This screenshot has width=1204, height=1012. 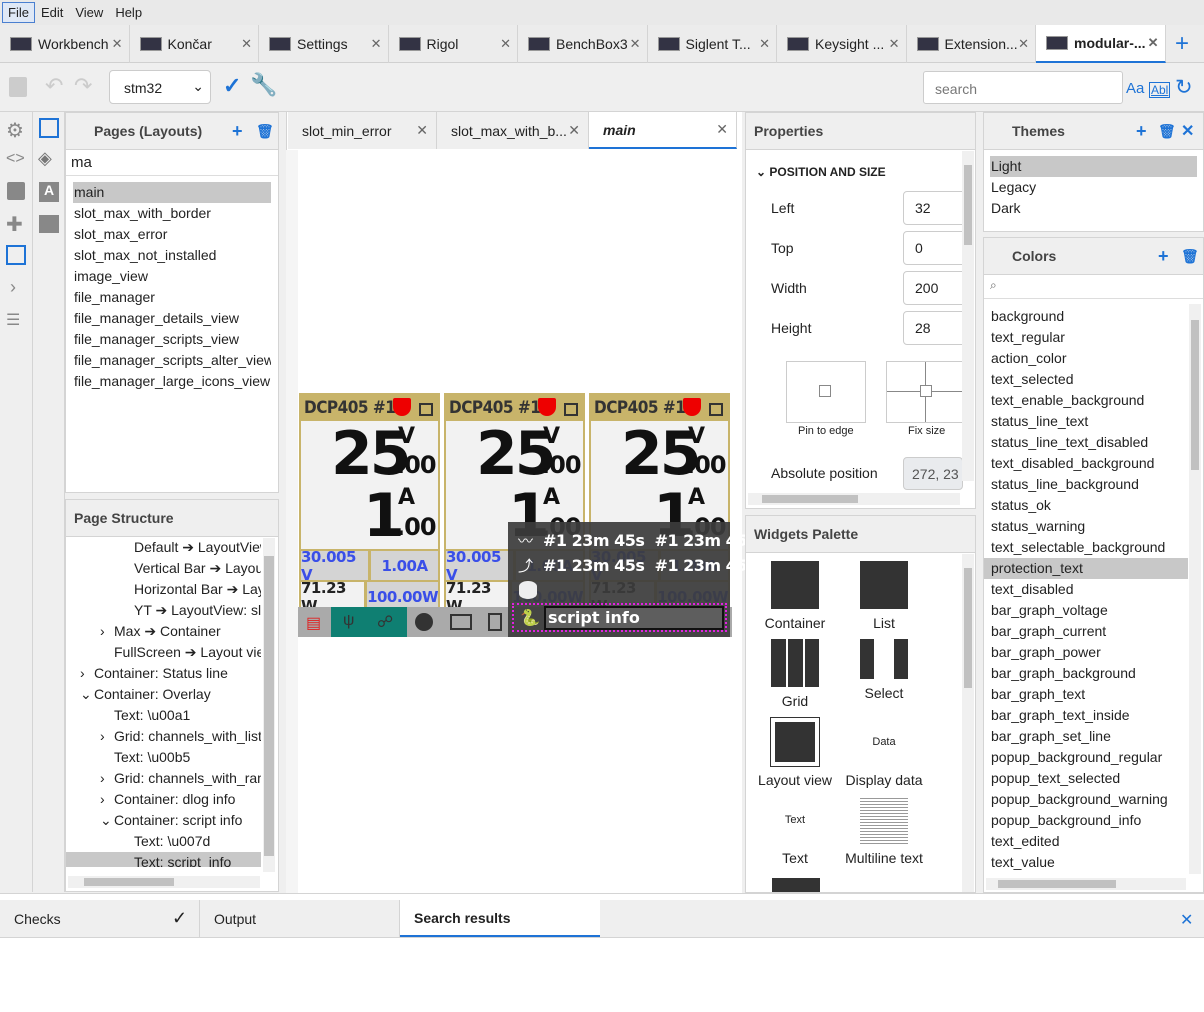 What do you see at coordinates (163, 778) in the screenshot?
I see `tree-item: › Grid: channels_with_ramp` at bounding box center [163, 778].